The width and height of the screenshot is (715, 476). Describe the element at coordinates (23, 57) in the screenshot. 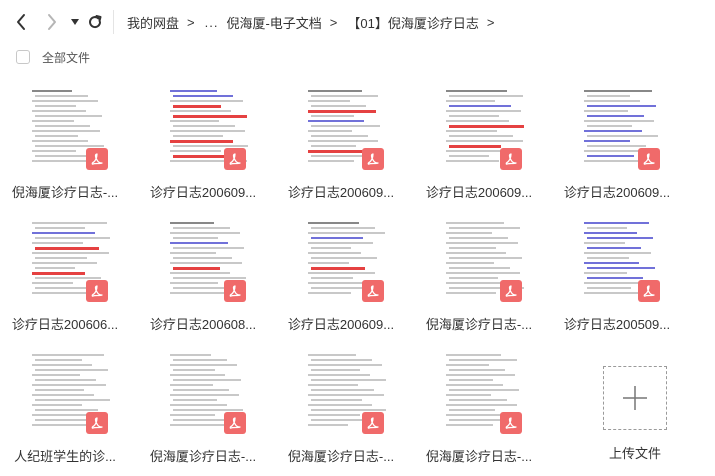

I see `select-all-checkbox` at that location.